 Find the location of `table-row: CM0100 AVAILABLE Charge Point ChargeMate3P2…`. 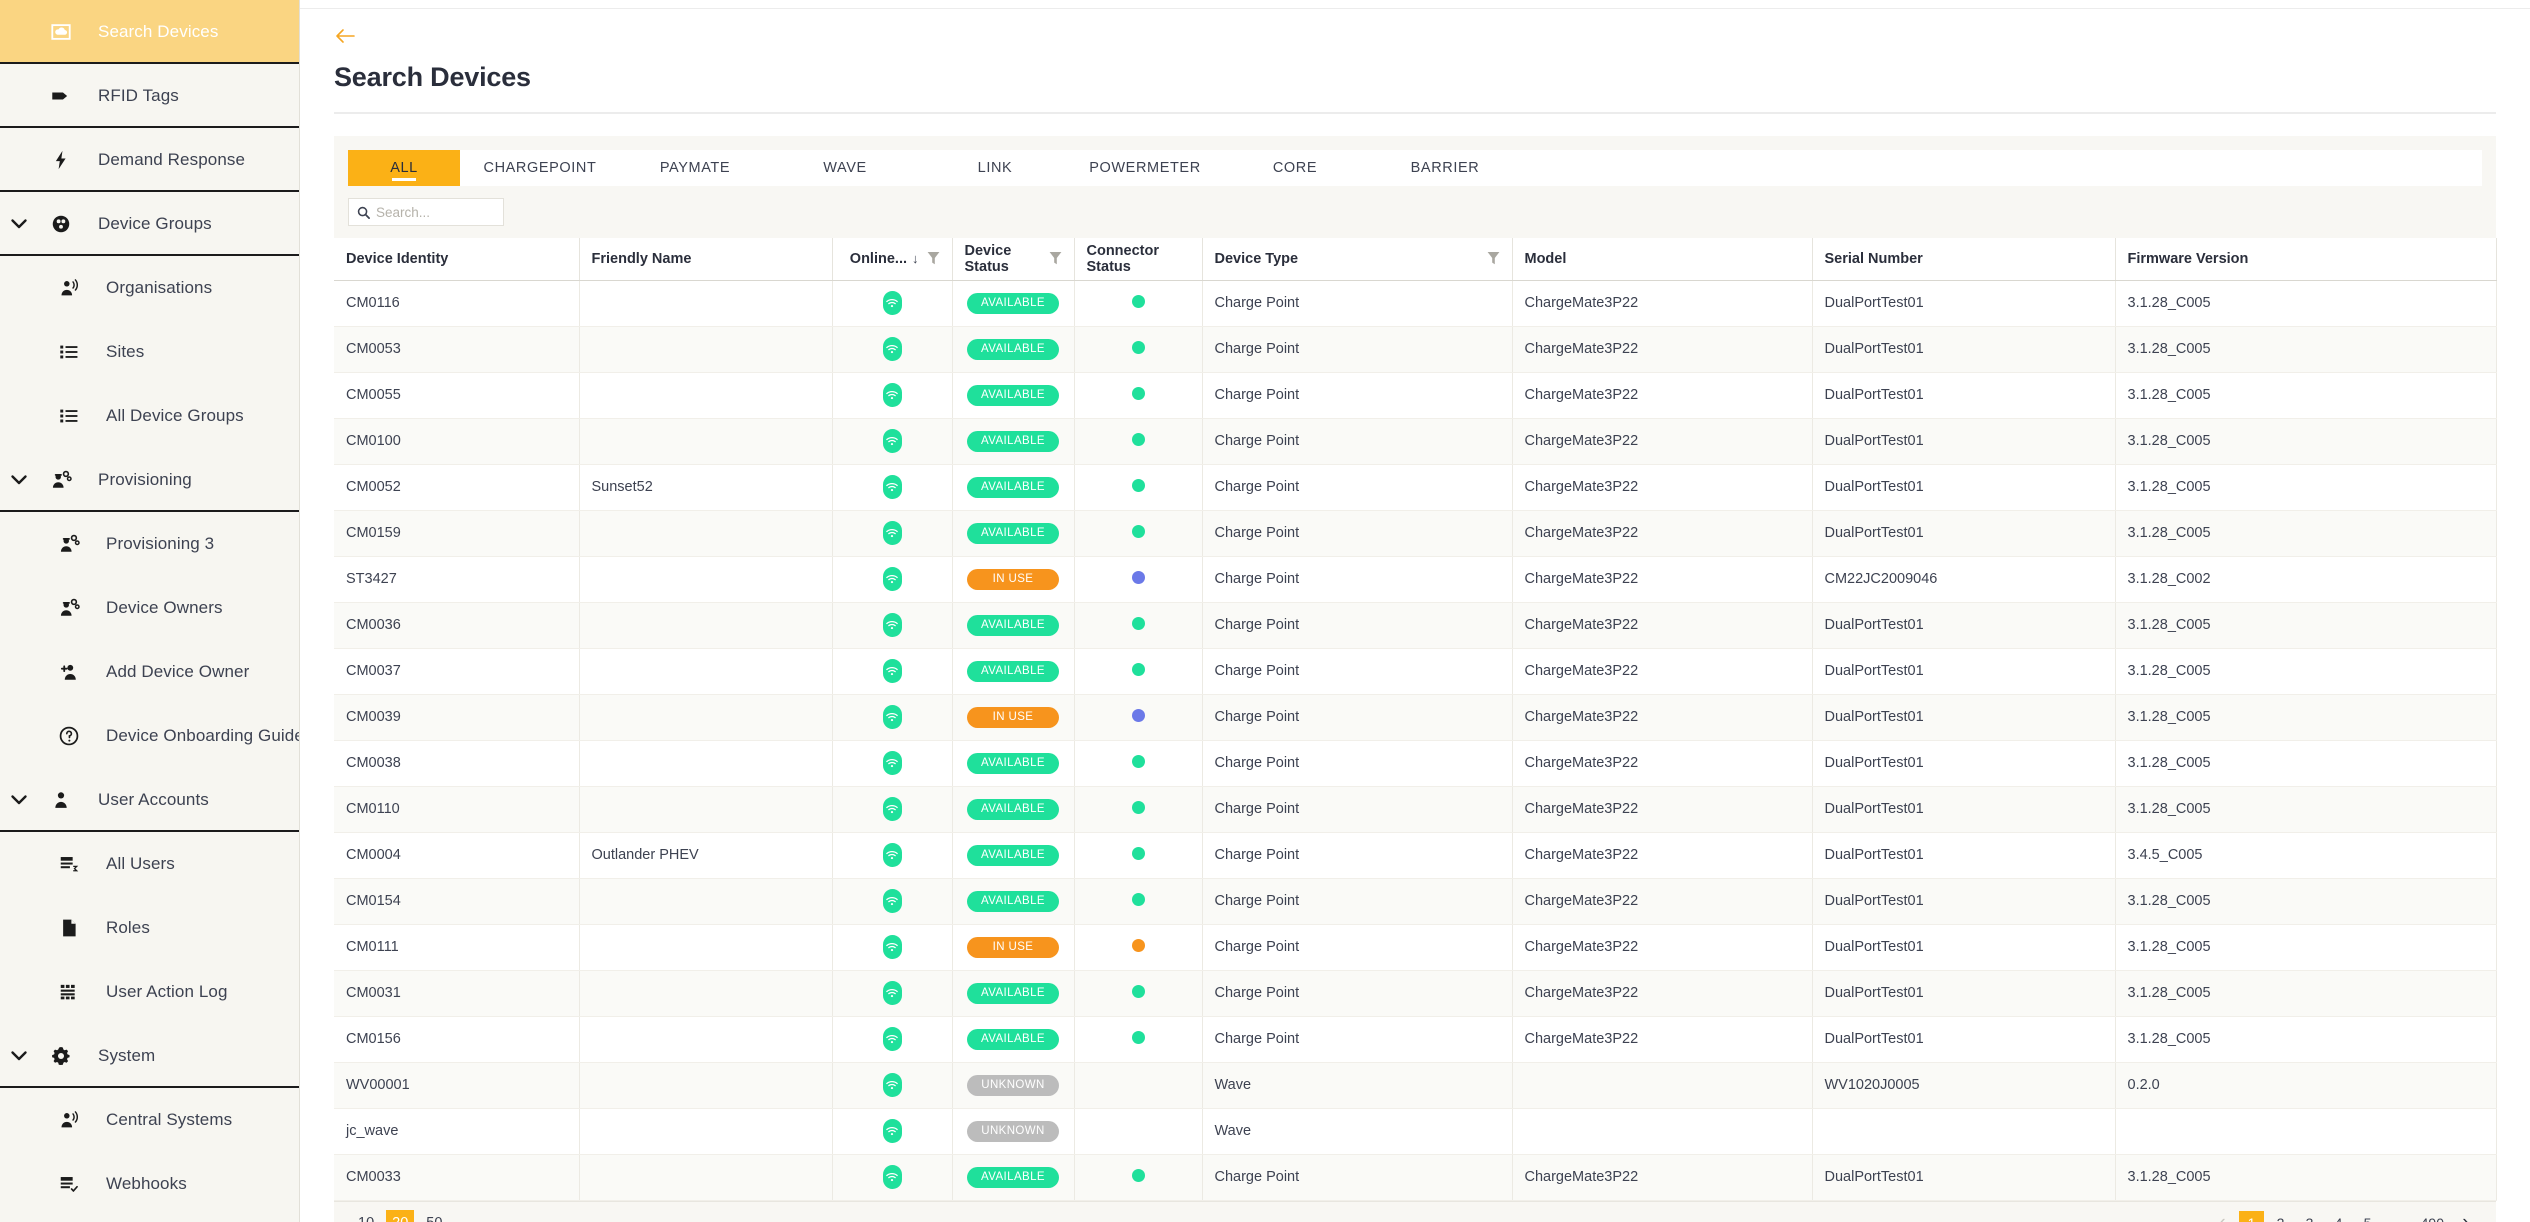

table-row: CM0100 AVAILABLE Charge Point ChargeMate3P2… is located at coordinates (1415, 441).